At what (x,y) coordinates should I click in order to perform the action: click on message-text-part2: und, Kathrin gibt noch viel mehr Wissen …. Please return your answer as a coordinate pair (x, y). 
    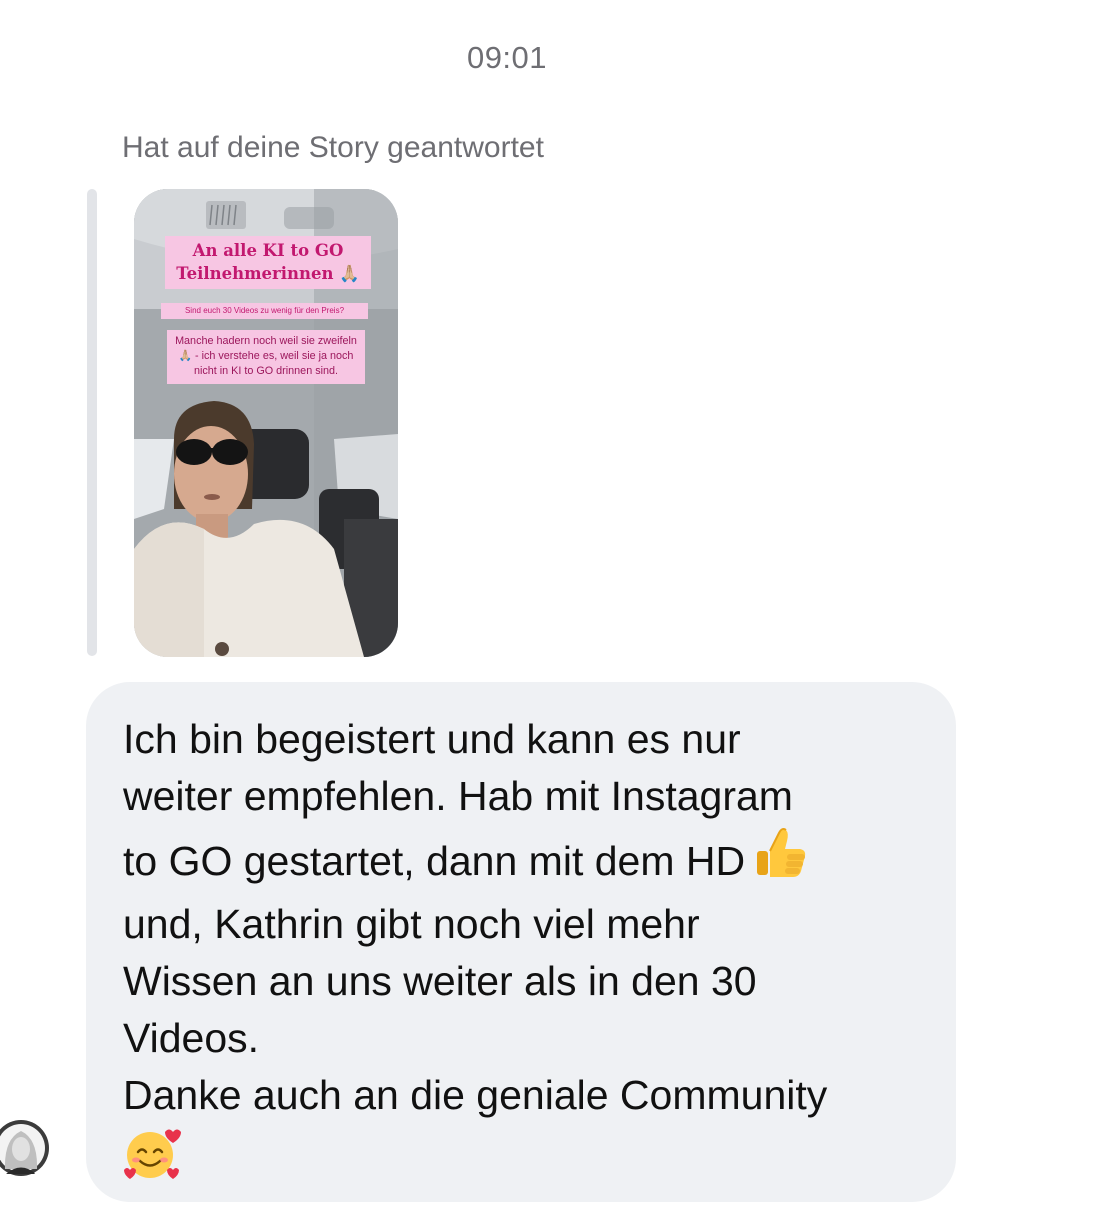
    Looking at the image, I should click on (475, 1009).